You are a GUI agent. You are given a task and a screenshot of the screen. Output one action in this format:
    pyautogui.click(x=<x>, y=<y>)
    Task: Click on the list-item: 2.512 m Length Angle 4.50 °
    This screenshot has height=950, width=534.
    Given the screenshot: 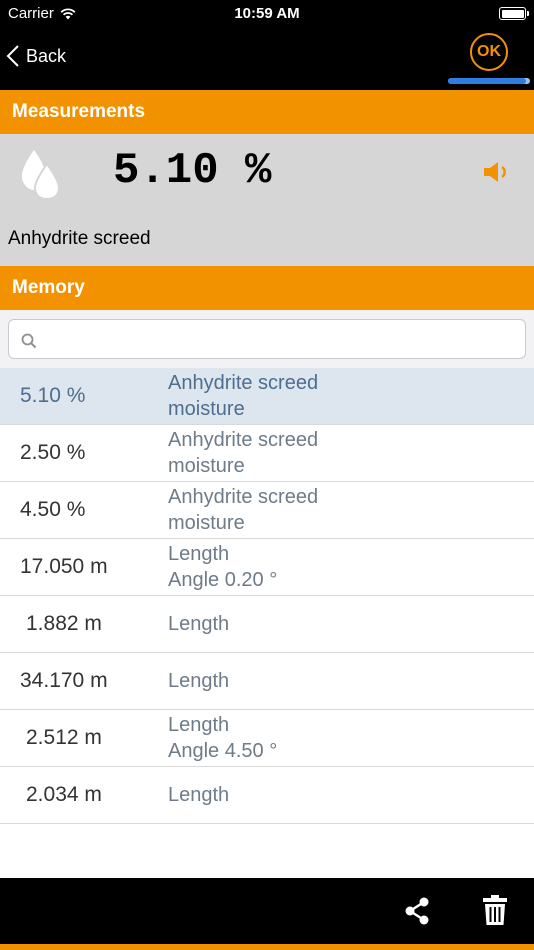 What is the action you would take?
    pyautogui.click(x=267, y=738)
    